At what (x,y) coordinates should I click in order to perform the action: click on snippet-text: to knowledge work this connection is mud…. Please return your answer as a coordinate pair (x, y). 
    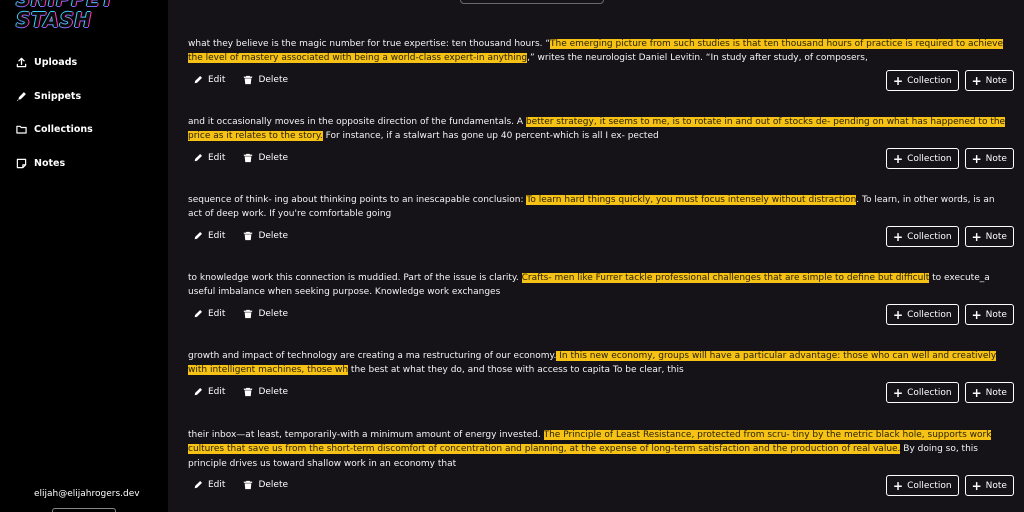
    Looking at the image, I should click on (598, 285).